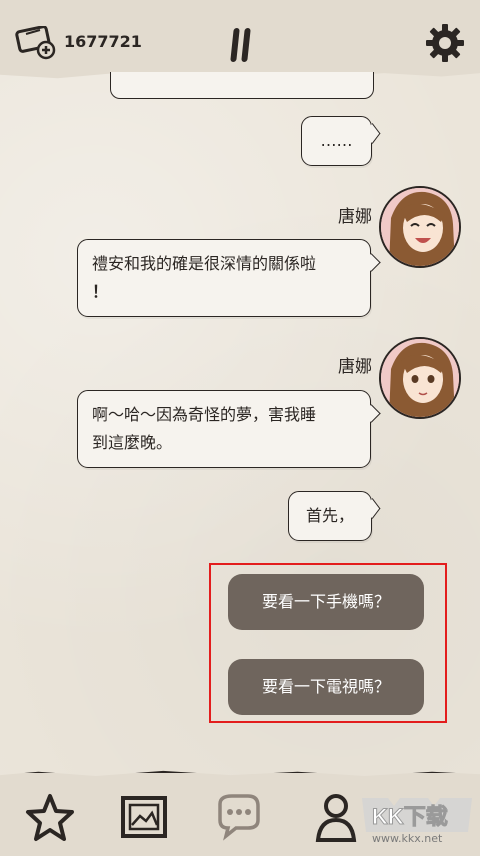  I want to click on person-icon, so click(336, 818).